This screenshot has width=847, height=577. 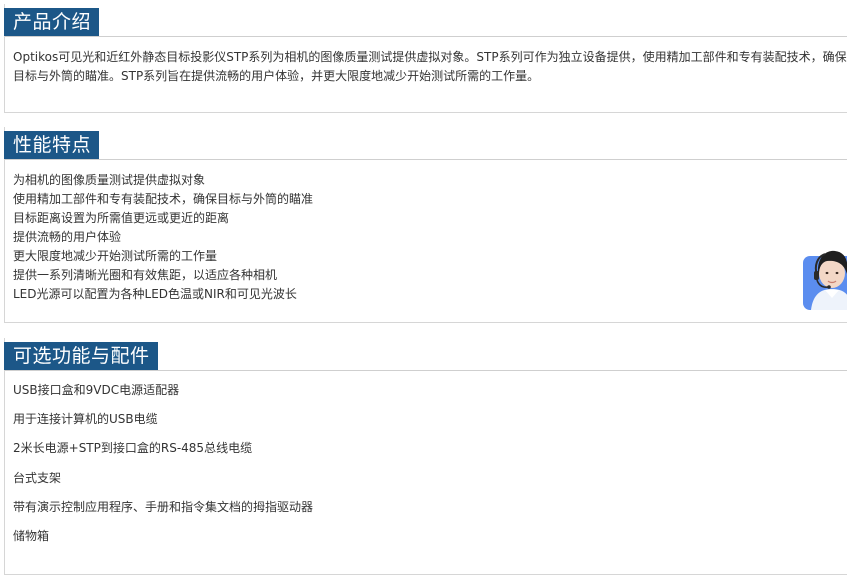 What do you see at coordinates (109, 180) in the screenshot?
I see `feature-item: 为相机的图像质量测试提供虚拟对象` at bounding box center [109, 180].